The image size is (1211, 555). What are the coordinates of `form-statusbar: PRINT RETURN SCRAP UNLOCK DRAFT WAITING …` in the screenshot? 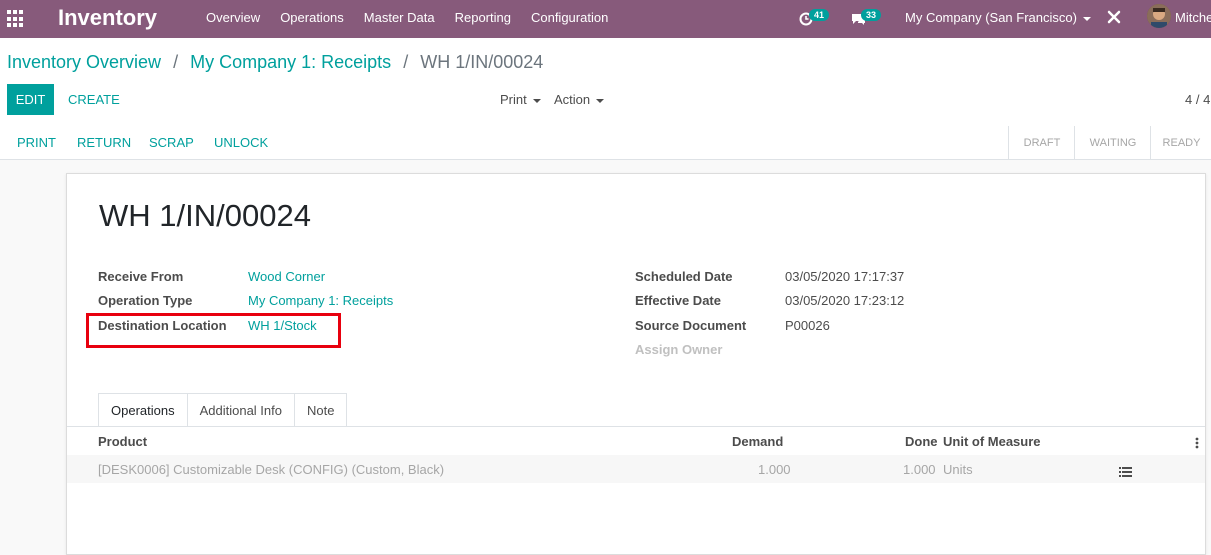 It's located at (605, 143).